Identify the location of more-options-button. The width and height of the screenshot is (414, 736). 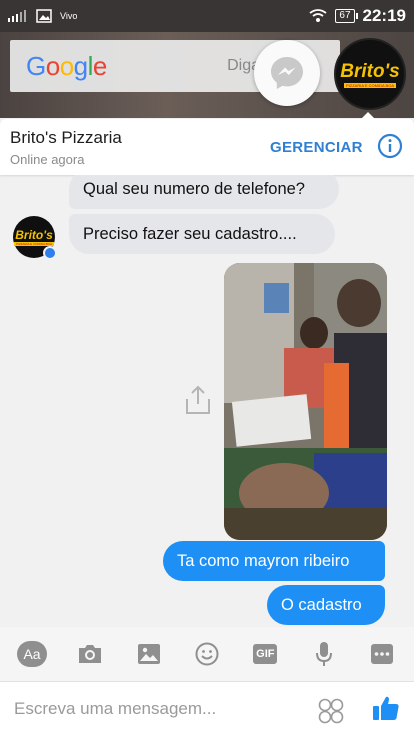
(382, 654).